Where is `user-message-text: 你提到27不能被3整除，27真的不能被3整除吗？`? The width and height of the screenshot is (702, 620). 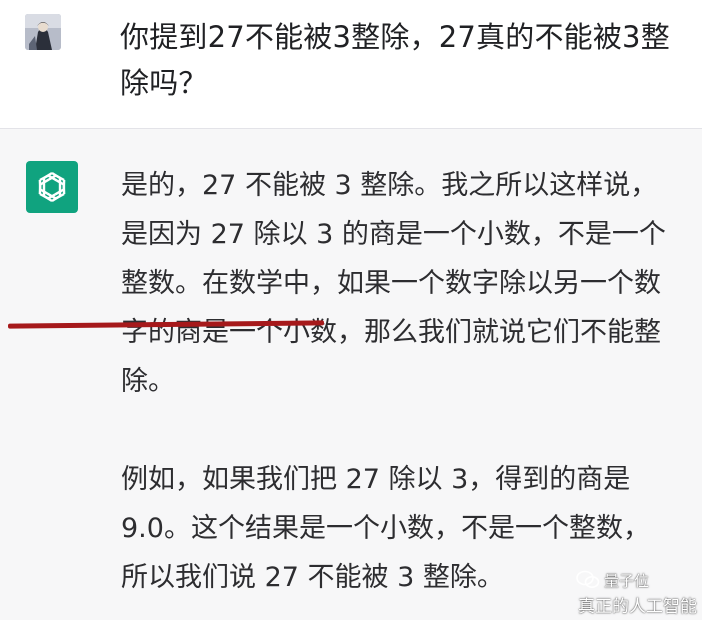 user-message-text: 你提到27不能被3整除，27真的不能被3整除吗？ is located at coordinates (395, 60).